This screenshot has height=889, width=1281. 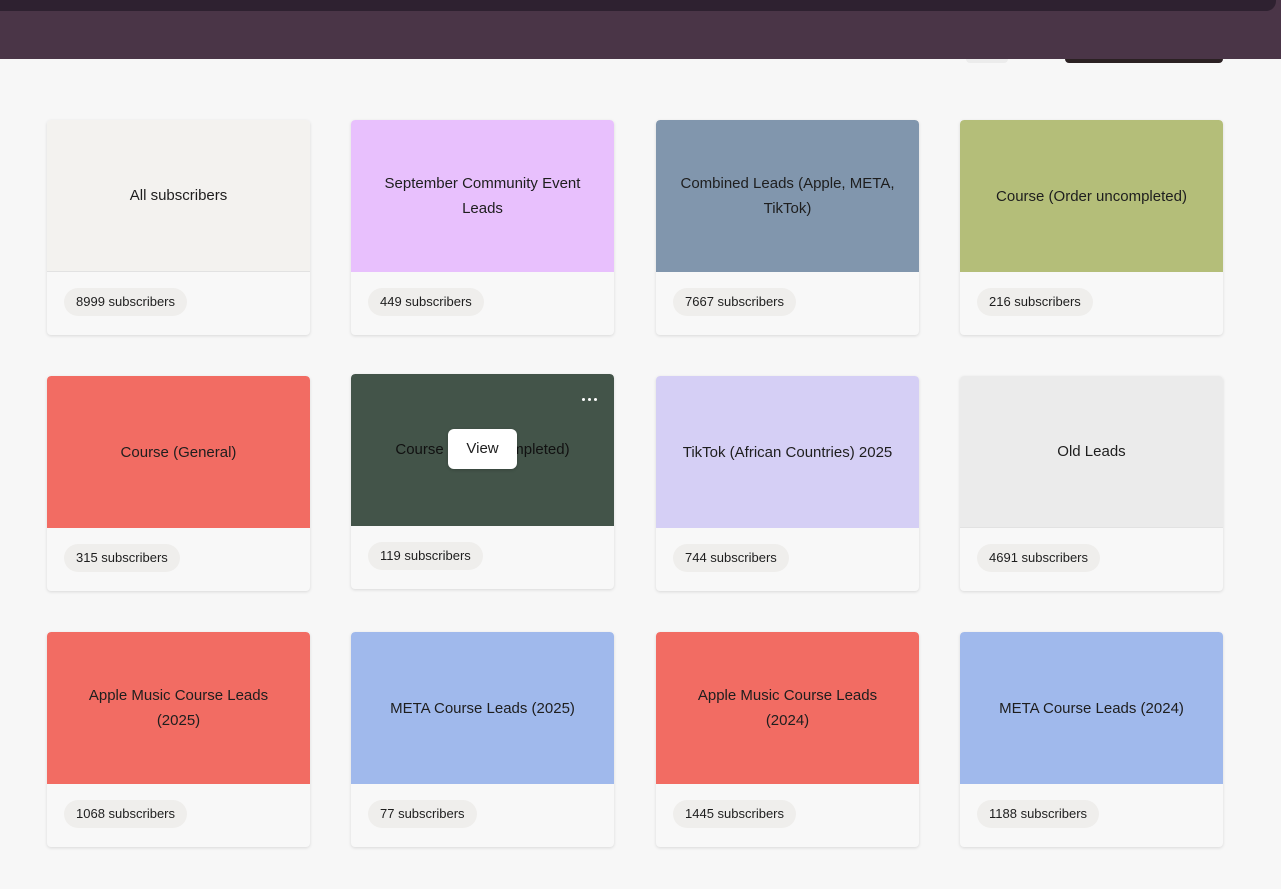 I want to click on subscriber-count-badge: 8999 subscribers, so click(x=125, y=302).